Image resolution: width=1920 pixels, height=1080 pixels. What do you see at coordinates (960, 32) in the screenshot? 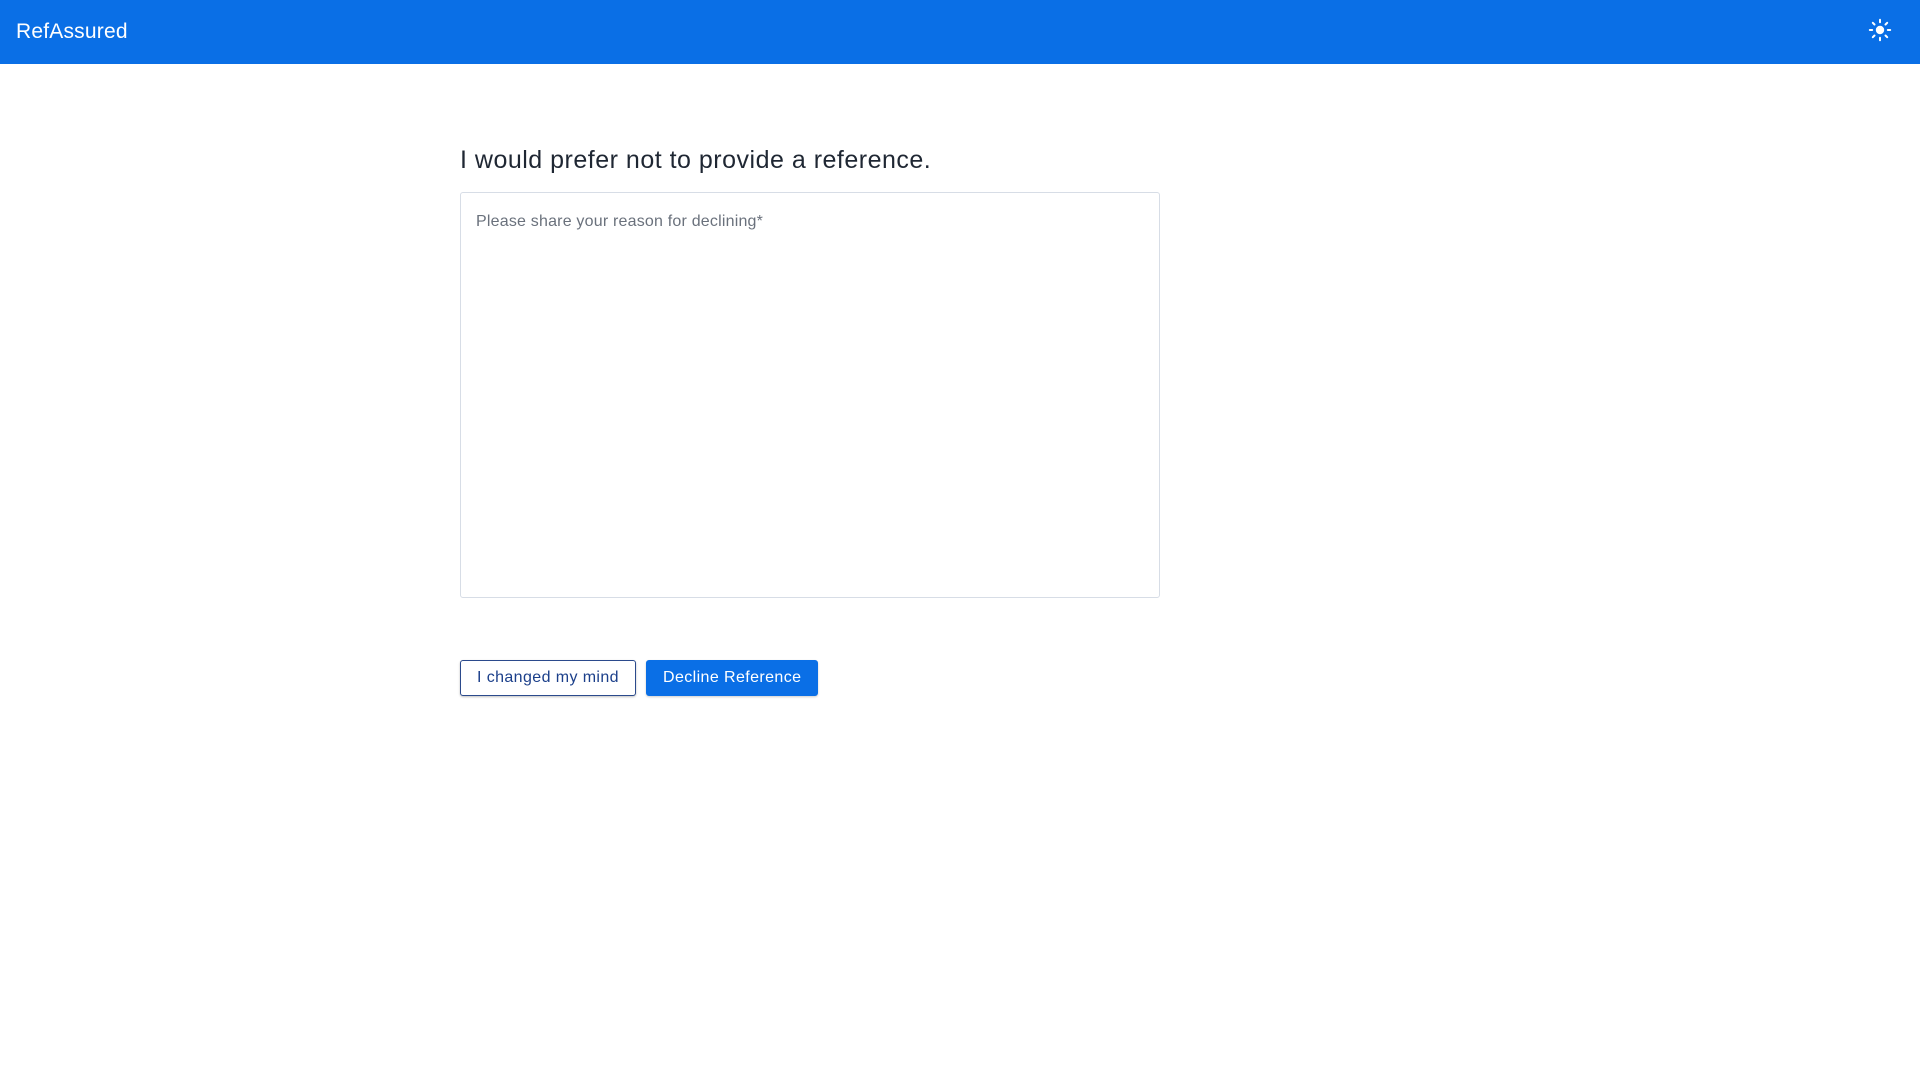
I see `top-app-bar: RefAssured` at bounding box center [960, 32].